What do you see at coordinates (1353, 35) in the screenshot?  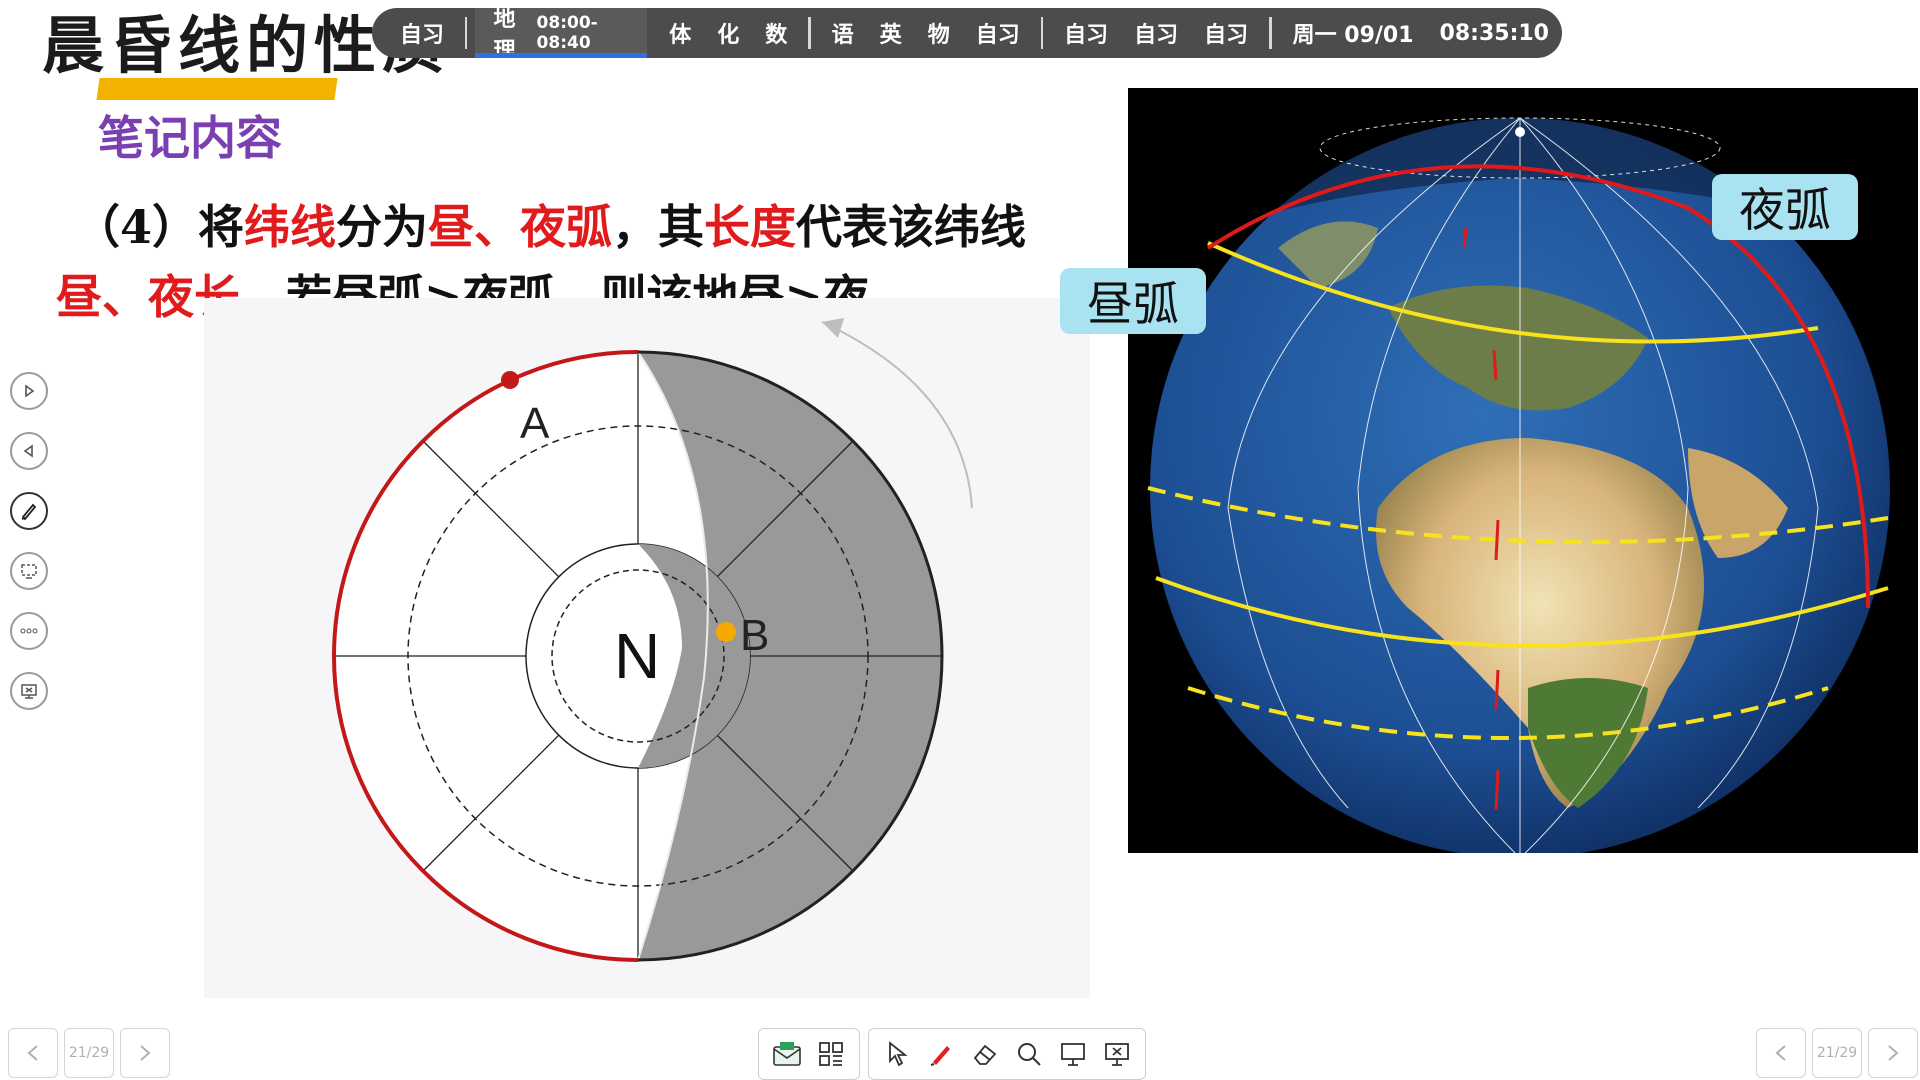 I see `schedule-date: 周一 09/01` at bounding box center [1353, 35].